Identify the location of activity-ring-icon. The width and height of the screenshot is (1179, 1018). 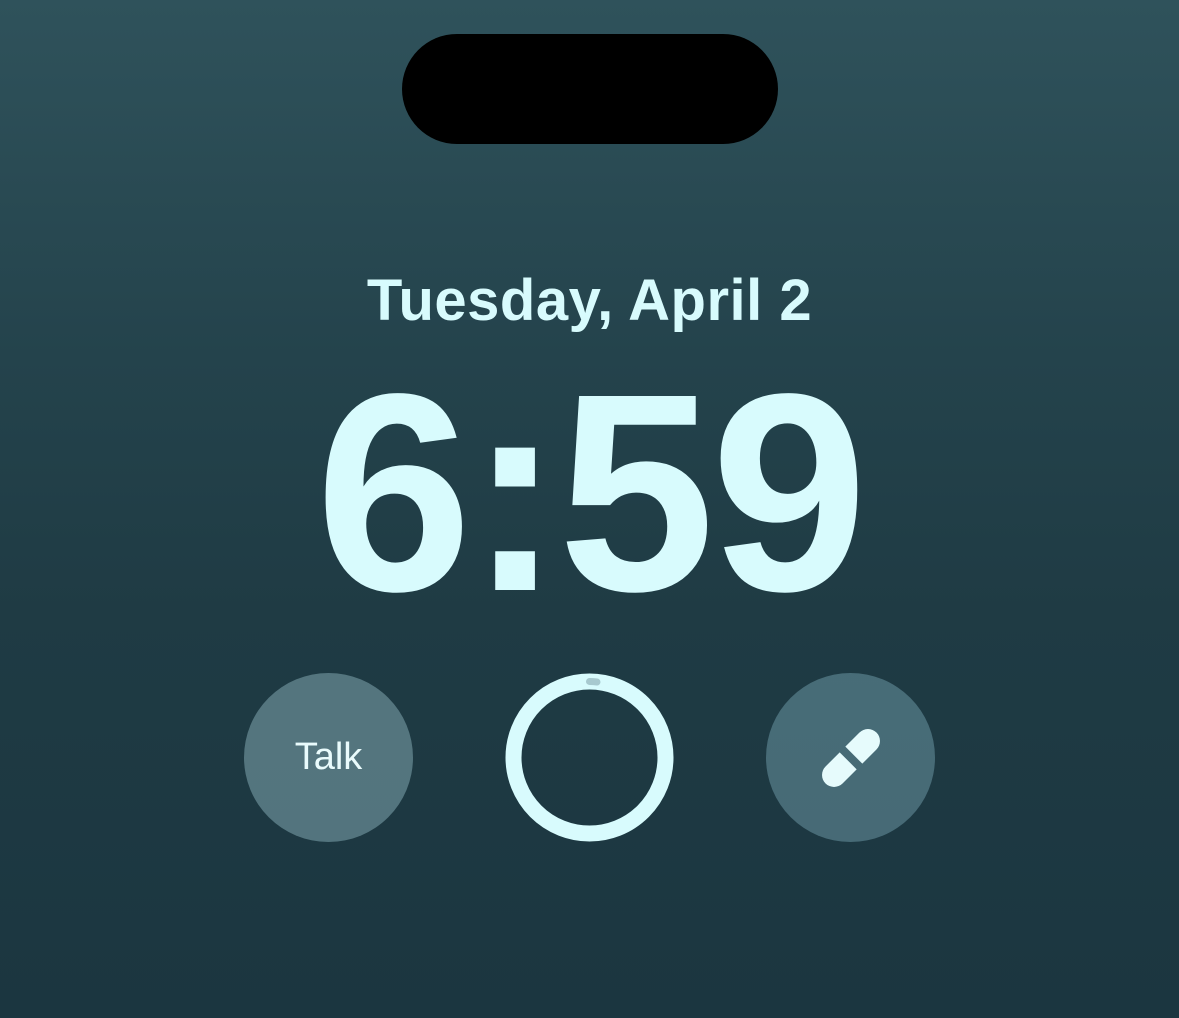
(589, 757).